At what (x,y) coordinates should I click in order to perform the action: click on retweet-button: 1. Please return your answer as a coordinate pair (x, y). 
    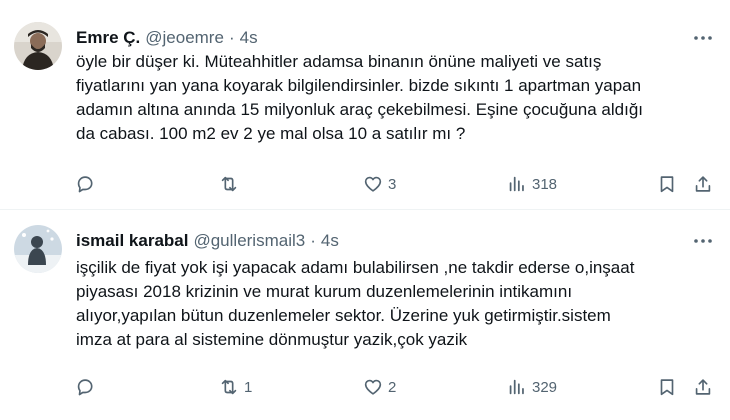
    Looking at the image, I should click on (235, 387).